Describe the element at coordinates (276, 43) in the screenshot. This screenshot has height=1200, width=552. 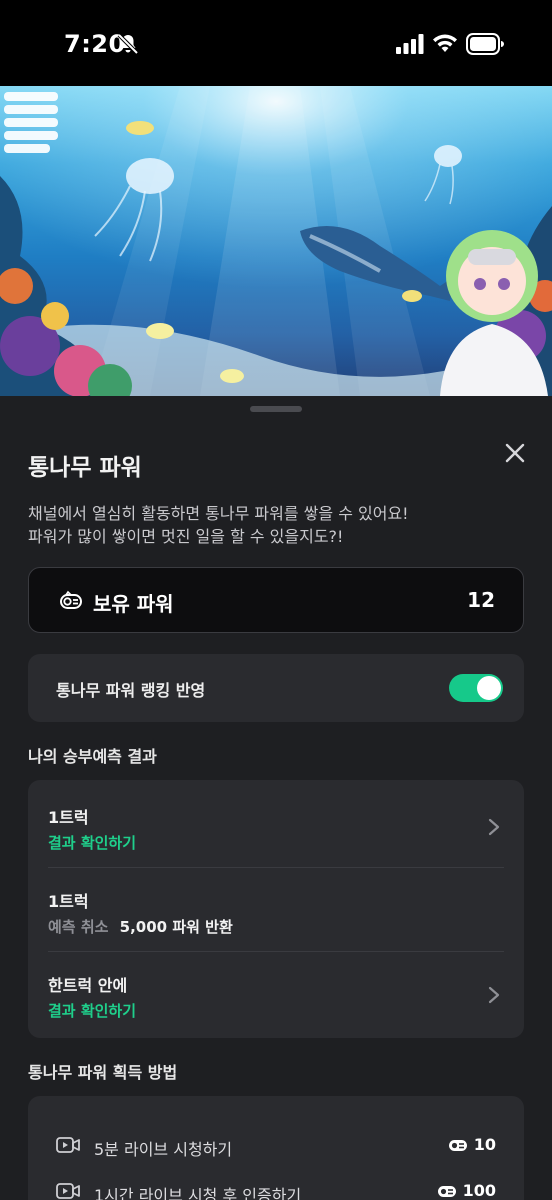
I see `status-bar: 7:20` at that location.